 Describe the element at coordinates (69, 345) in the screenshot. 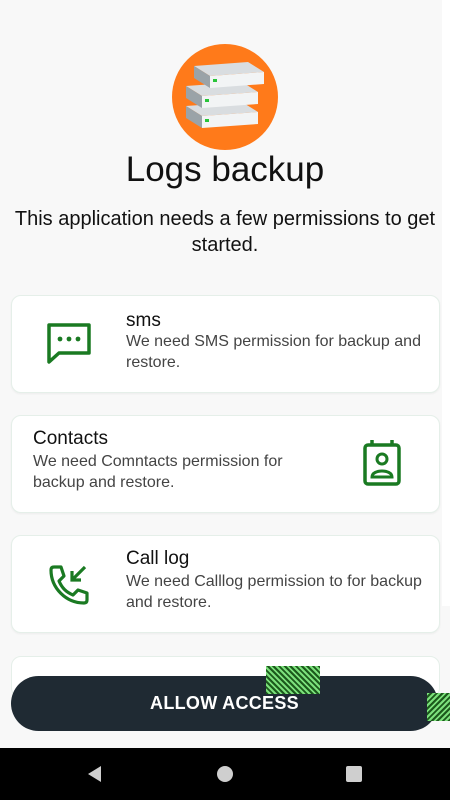

I see `sms-icon` at that location.